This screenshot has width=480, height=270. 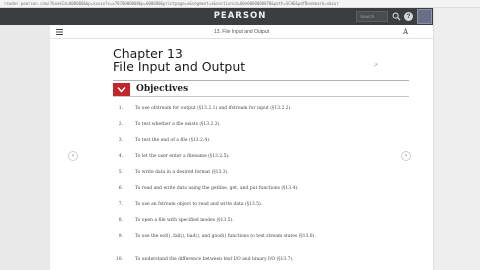 What do you see at coordinates (240, 16) in the screenshot?
I see `top-bar: PEARSON Search ?` at bounding box center [240, 16].